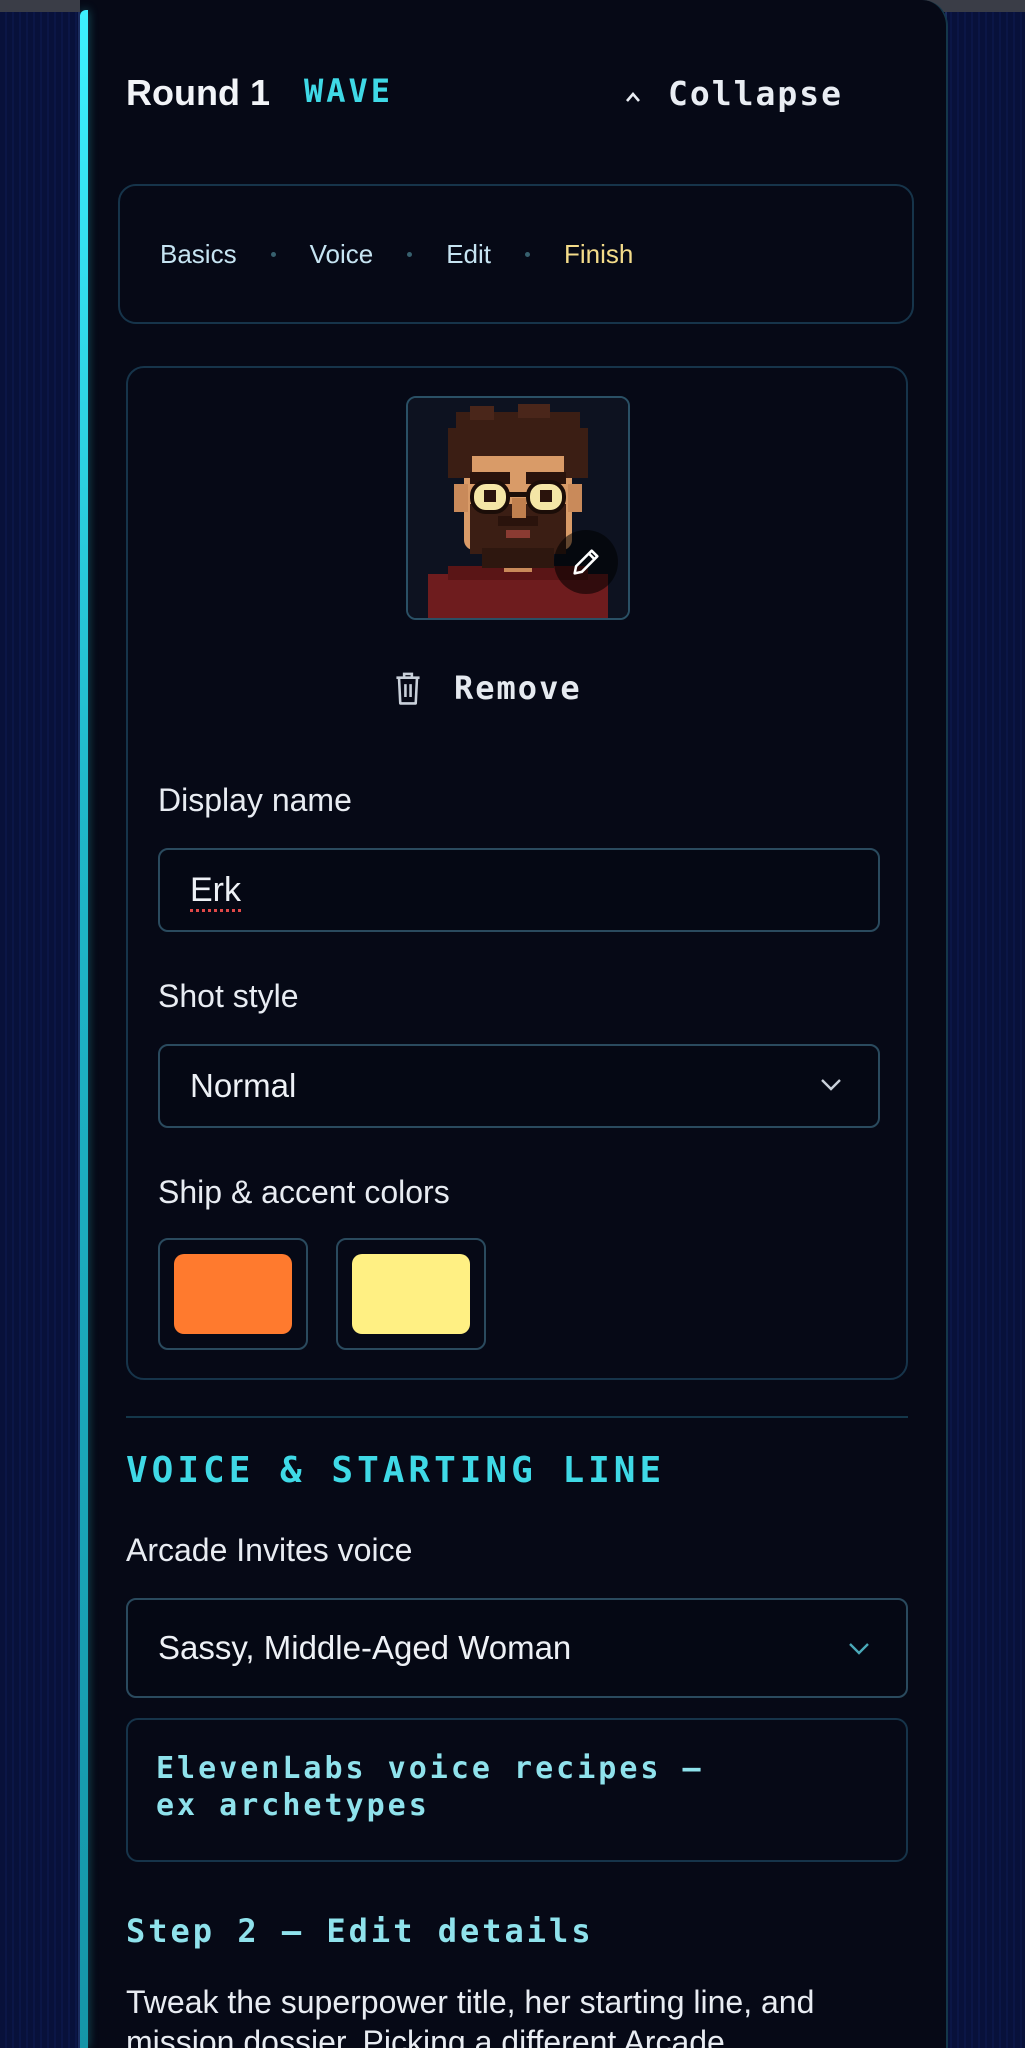 Image resolution: width=1025 pixels, height=2048 pixels. I want to click on round-tag: WAVE, so click(349, 91).